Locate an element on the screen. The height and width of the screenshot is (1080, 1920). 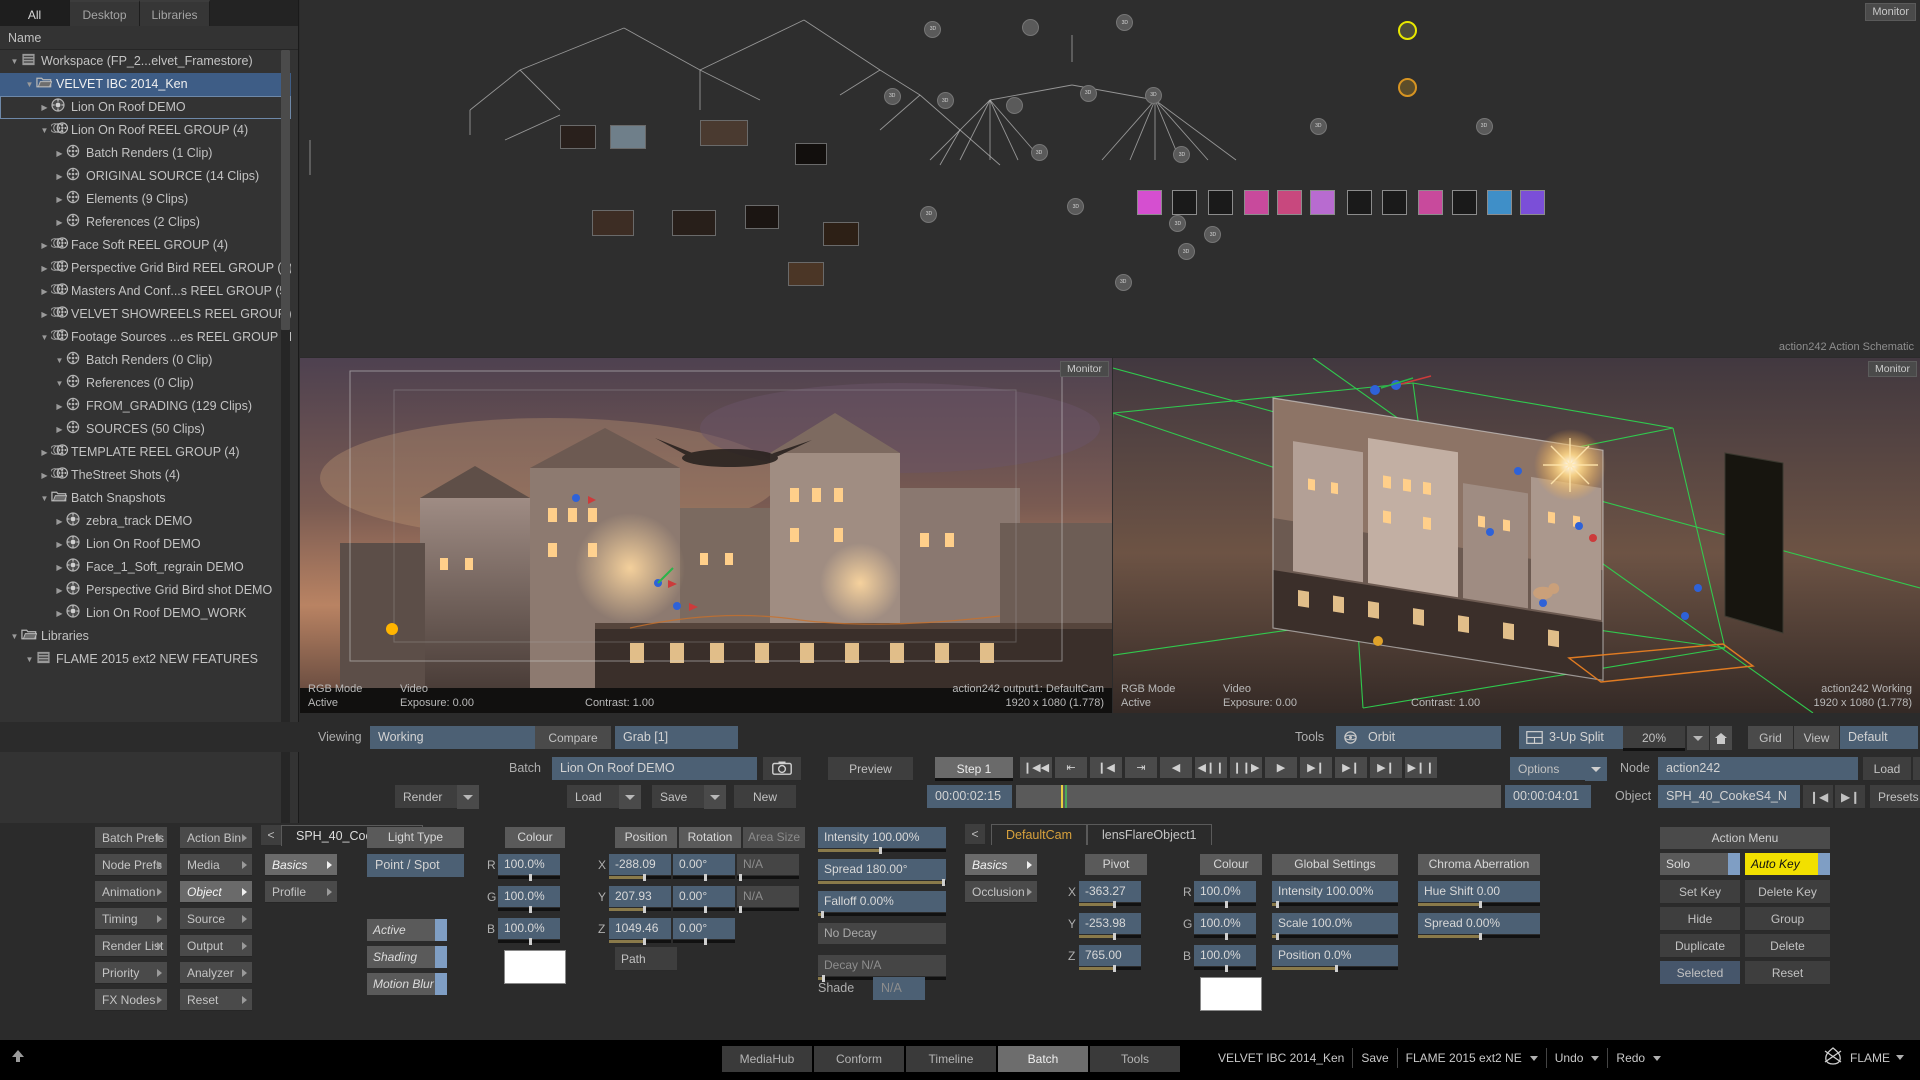
rotation-z-slider: 0.00° is located at coordinates (704, 931).